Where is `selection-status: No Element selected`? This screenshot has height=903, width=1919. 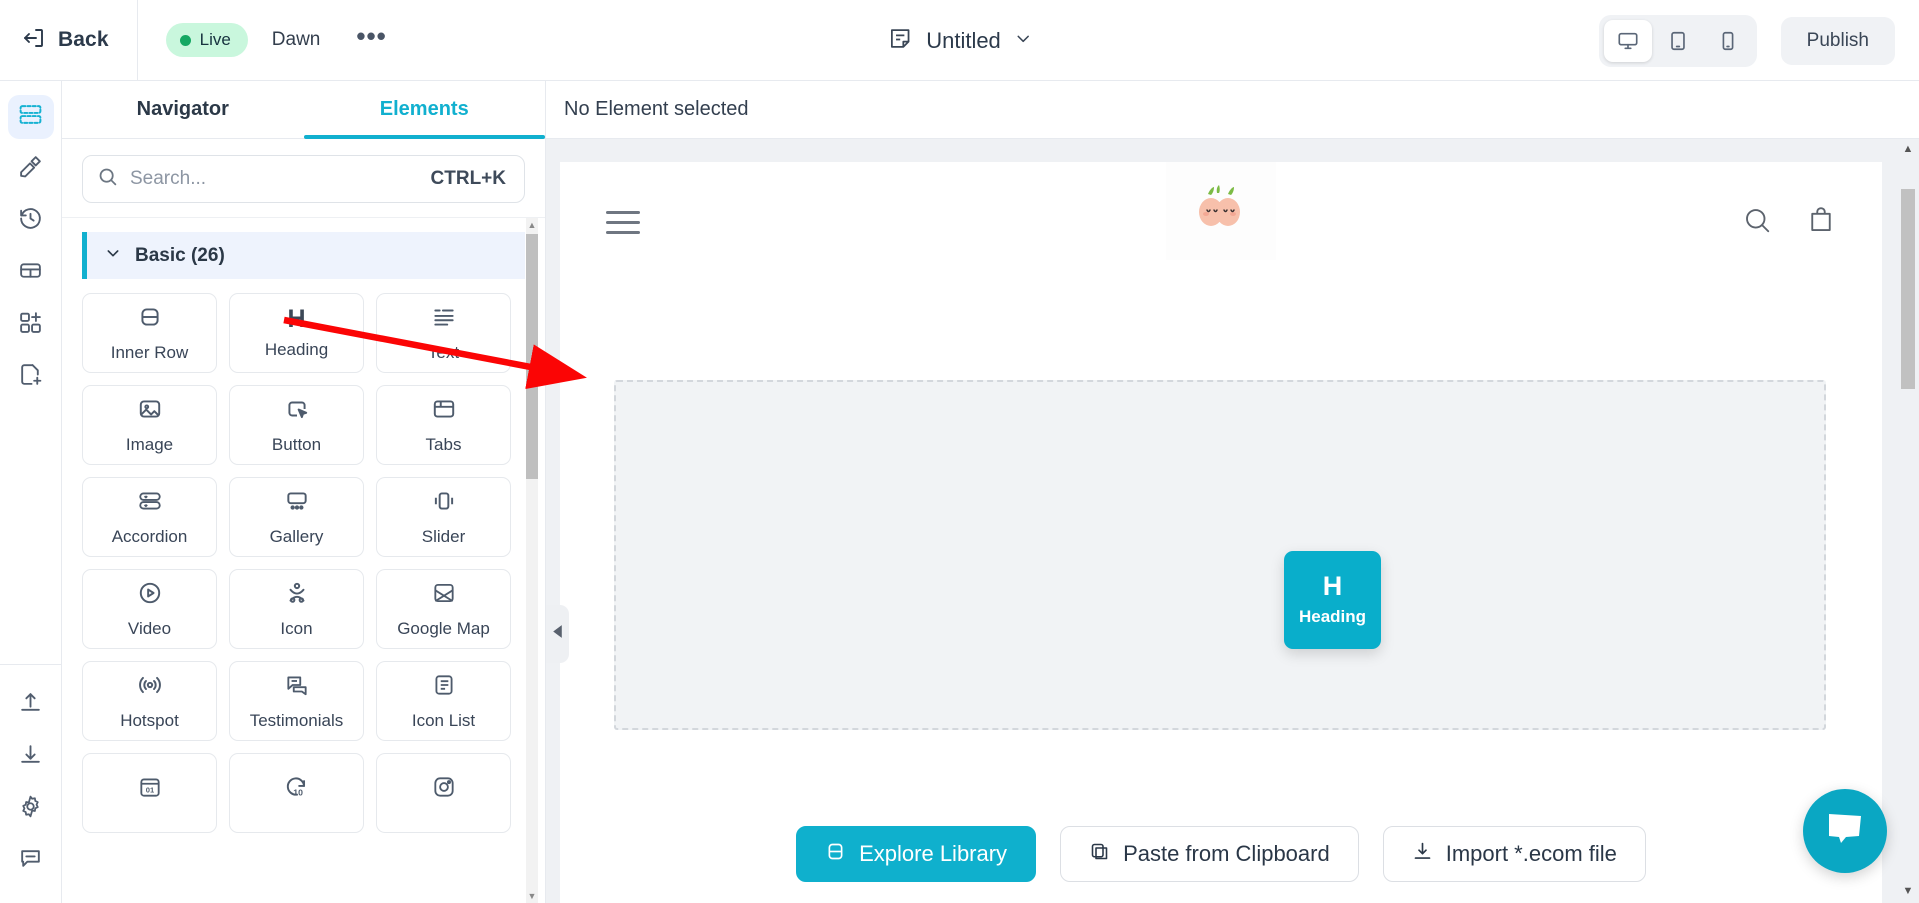 selection-status: No Element selected is located at coordinates (656, 109).